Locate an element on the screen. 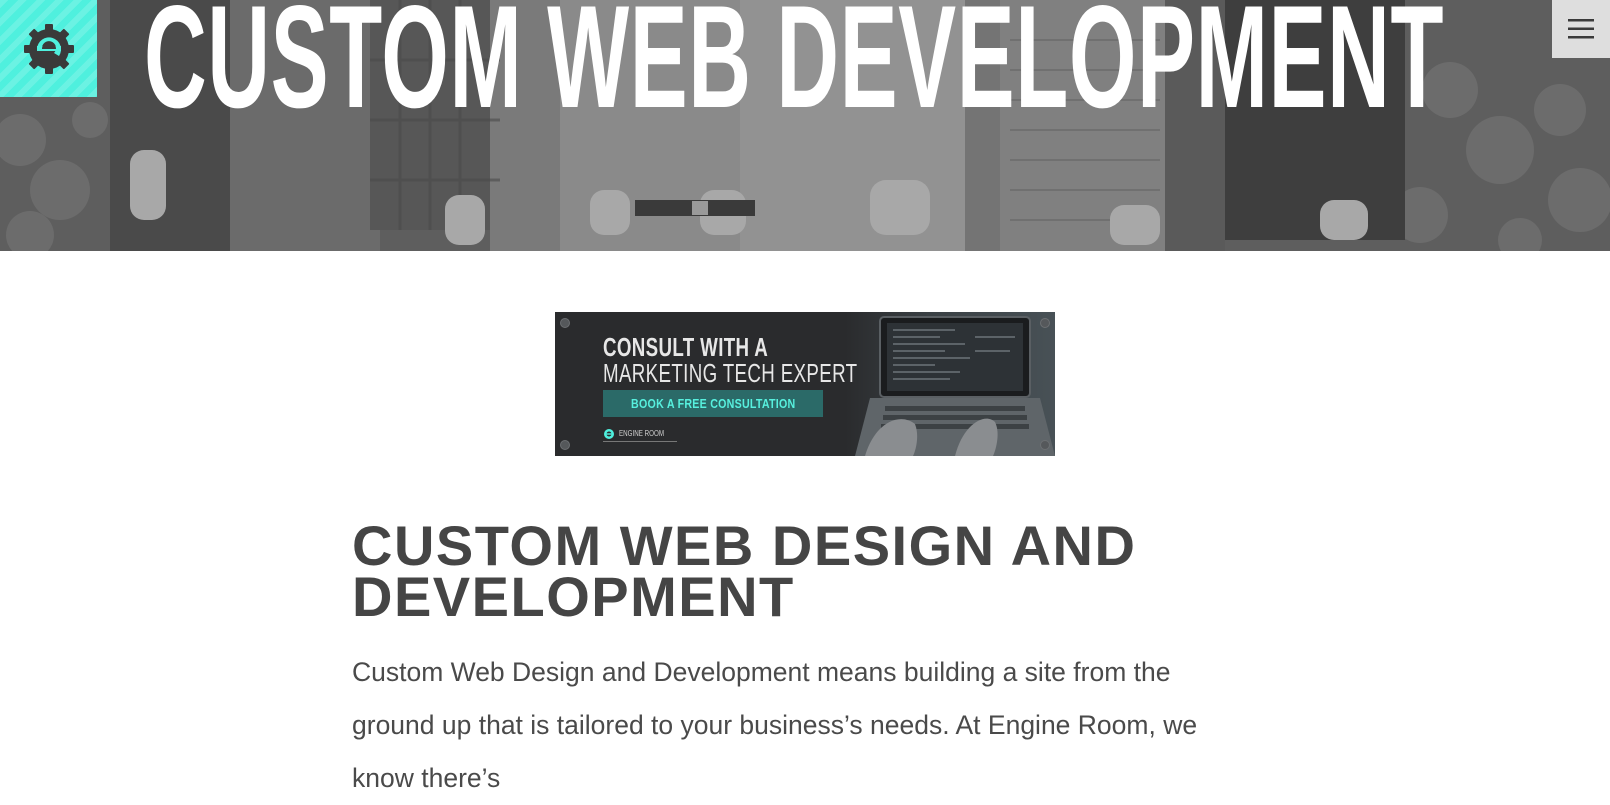  banner-heading-line2: MARKETING TECH EXPERT is located at coordinates (730, 373).